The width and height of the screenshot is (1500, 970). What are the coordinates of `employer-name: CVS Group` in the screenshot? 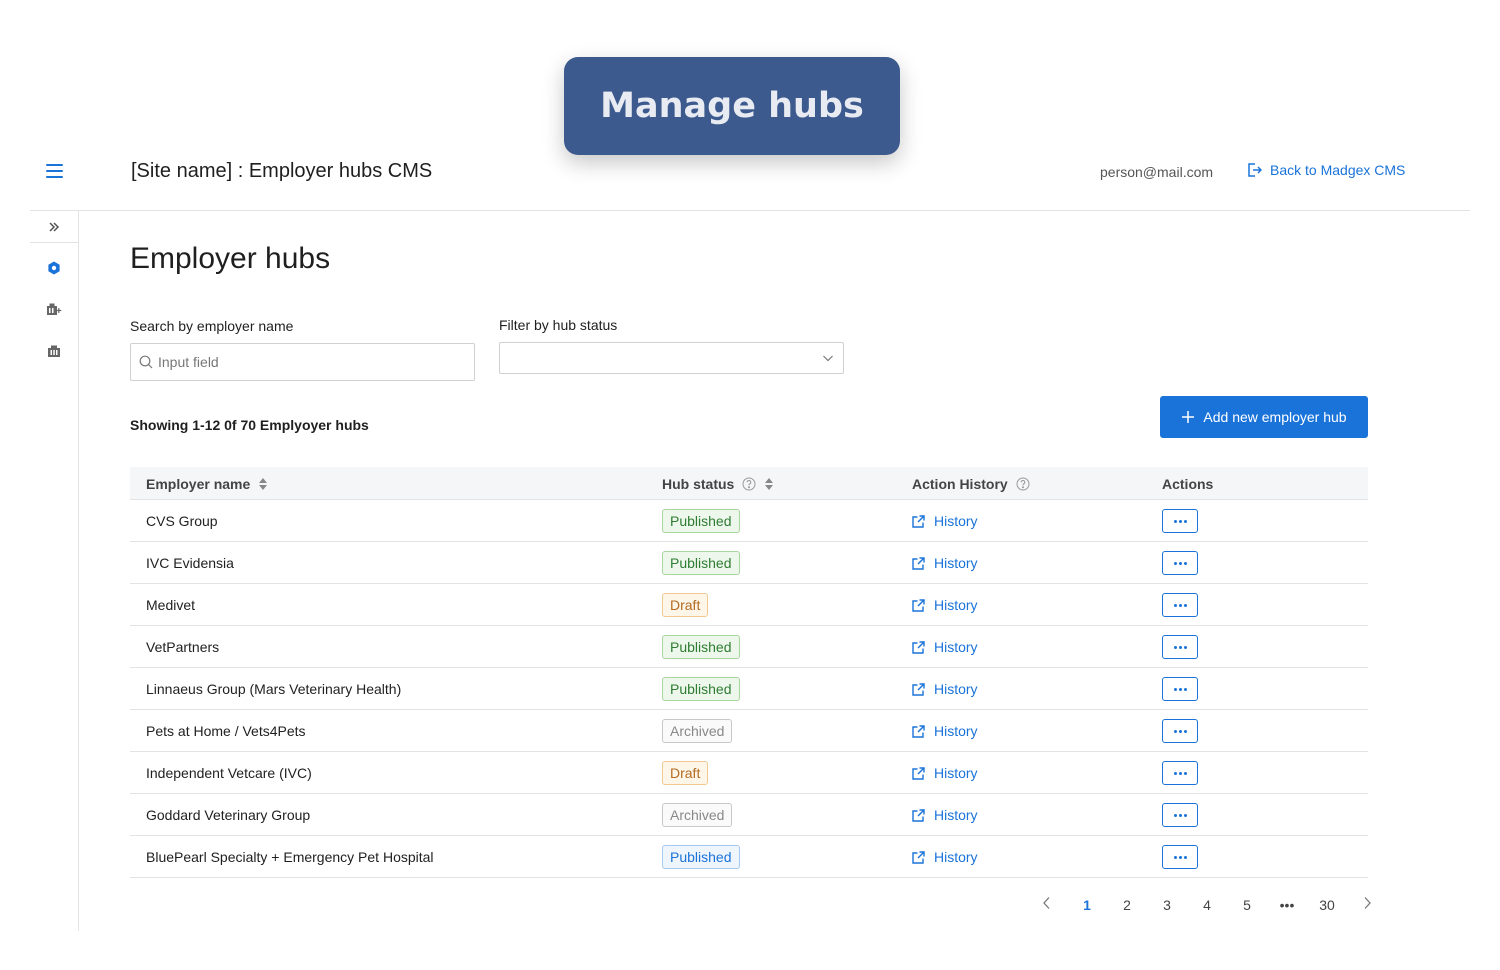 It's located at (182, 521).